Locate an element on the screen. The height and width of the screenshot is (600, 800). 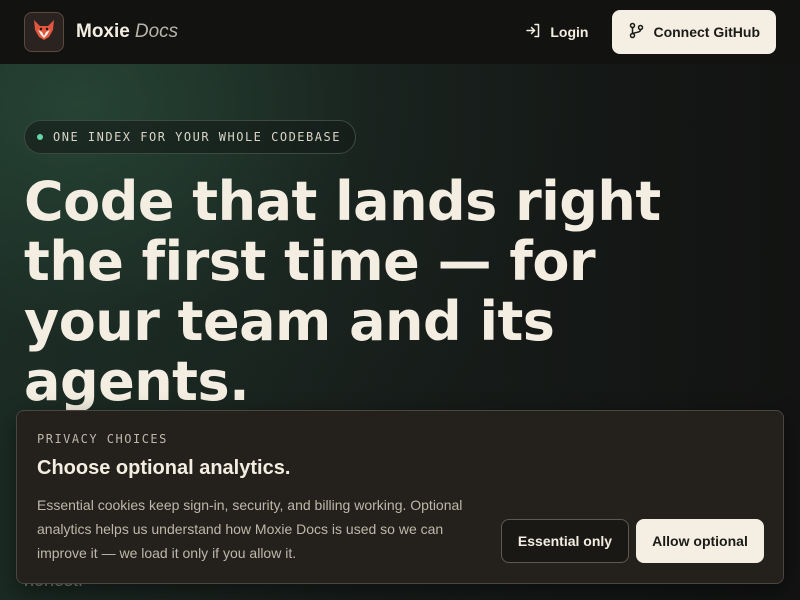
cookie-eyebrow: PRIVACY CHOICES is located at coordinates (102, 439).